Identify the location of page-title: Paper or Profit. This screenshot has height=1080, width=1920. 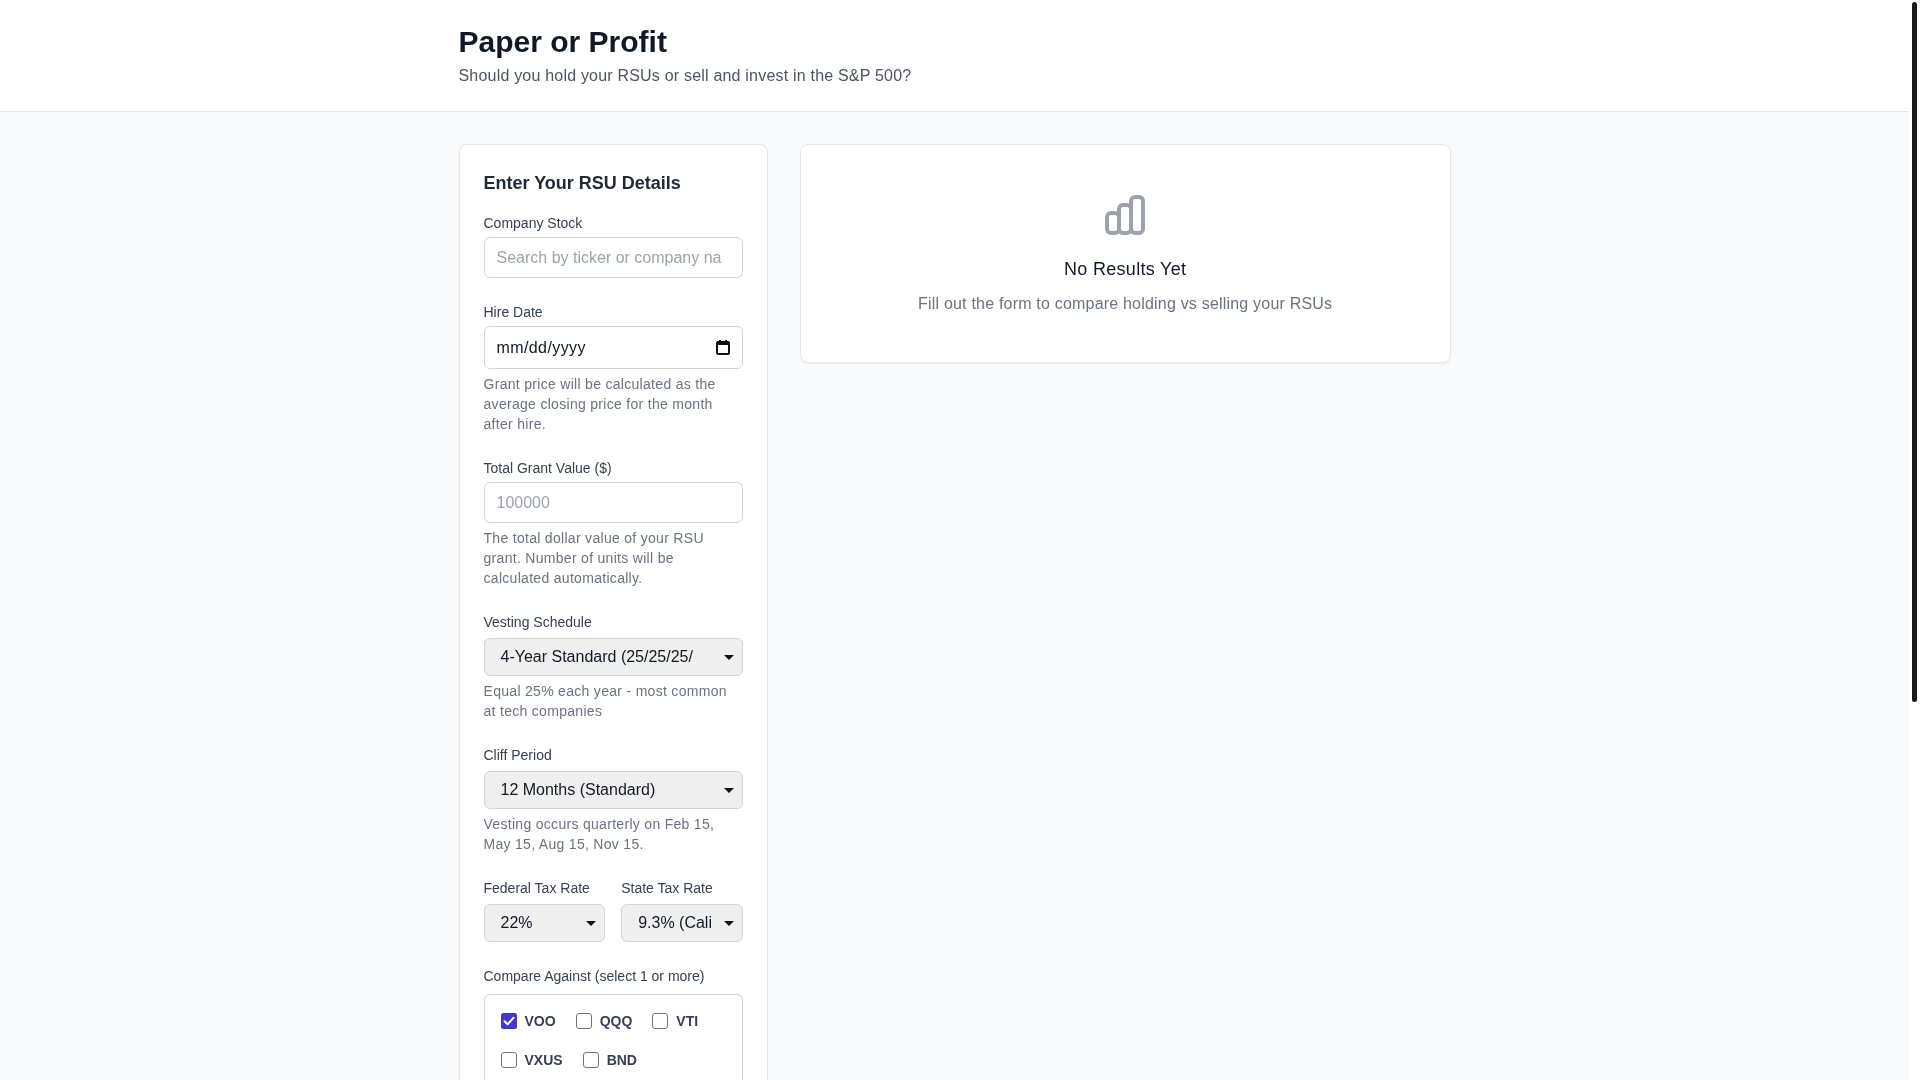
(563, 42).